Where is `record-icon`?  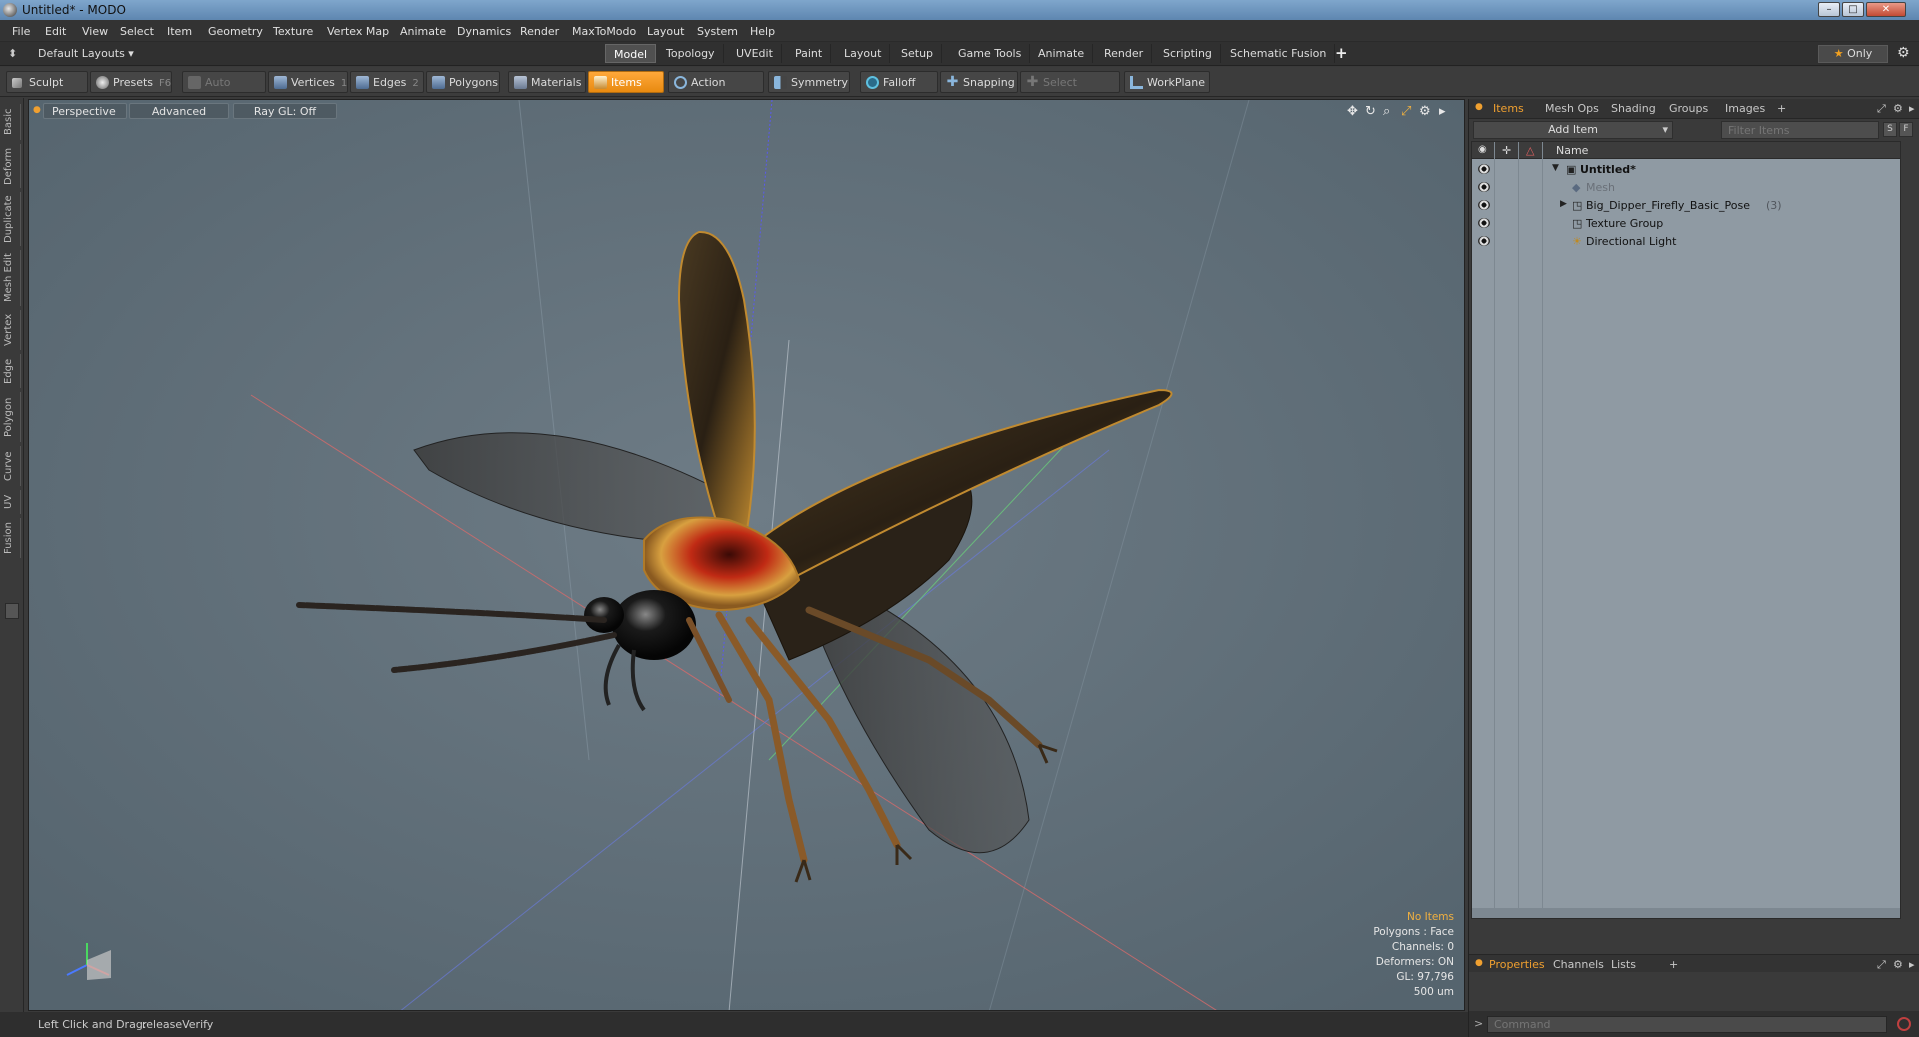
record-icon is located at coordinates (1904, 1024).